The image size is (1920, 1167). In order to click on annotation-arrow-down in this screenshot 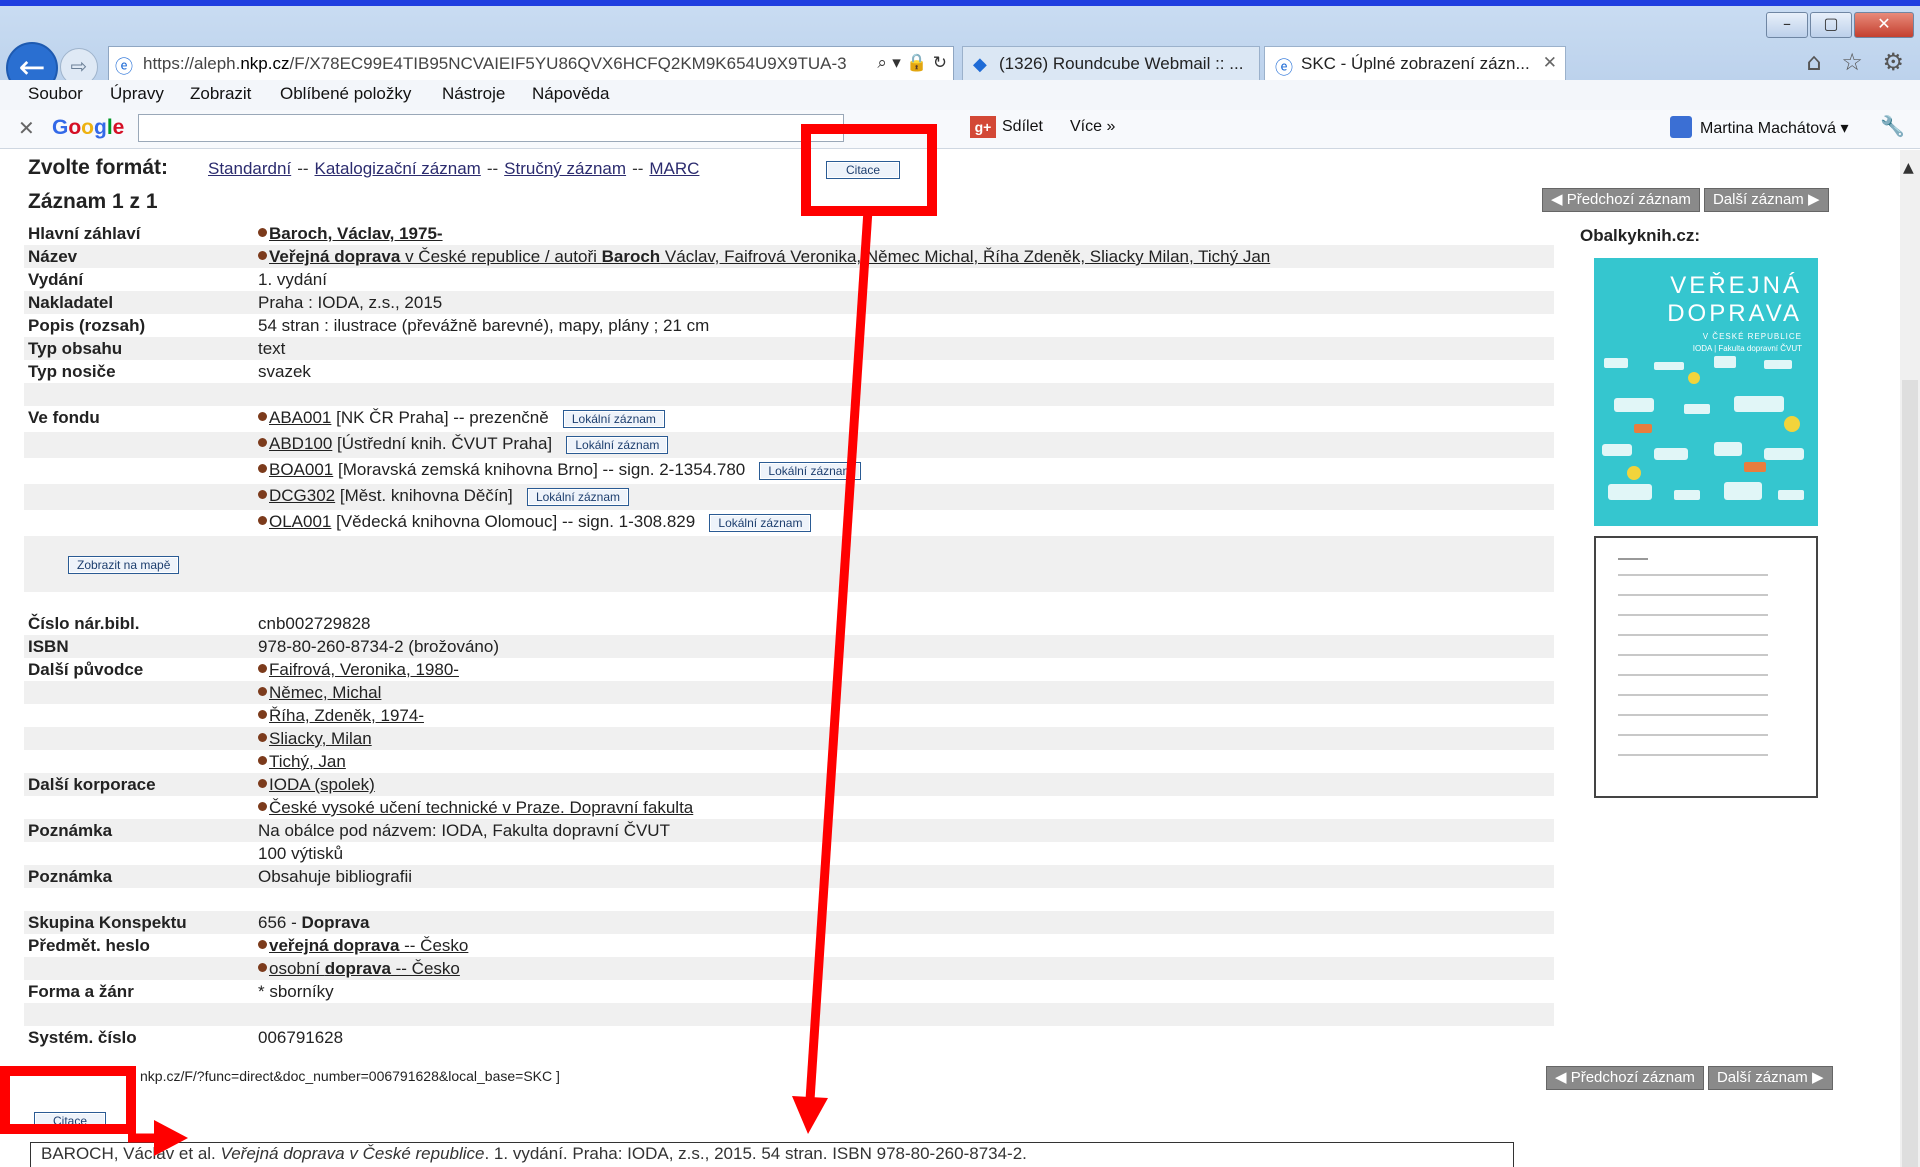, I will do `click(839, 655)`.